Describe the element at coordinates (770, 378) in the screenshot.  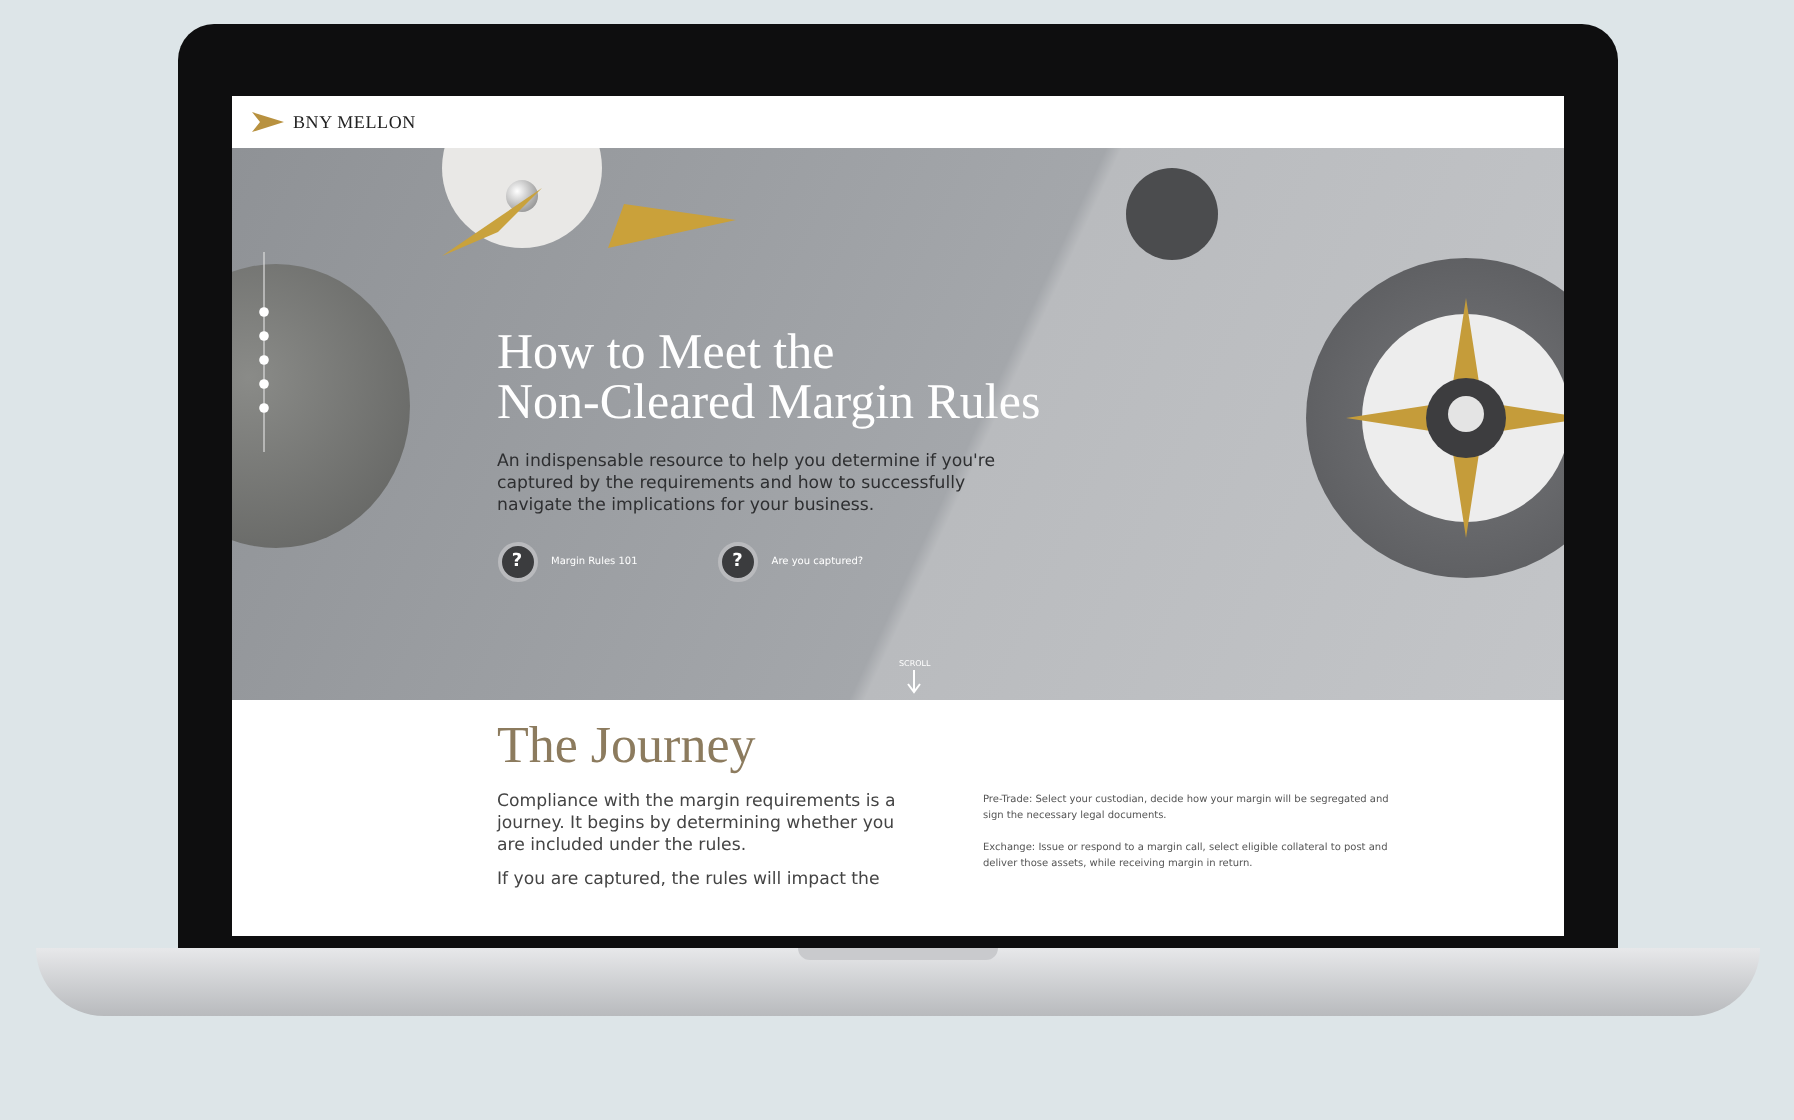
I see `hero-title: How to Meet the Non-Cleared Margin Rules` at that location.